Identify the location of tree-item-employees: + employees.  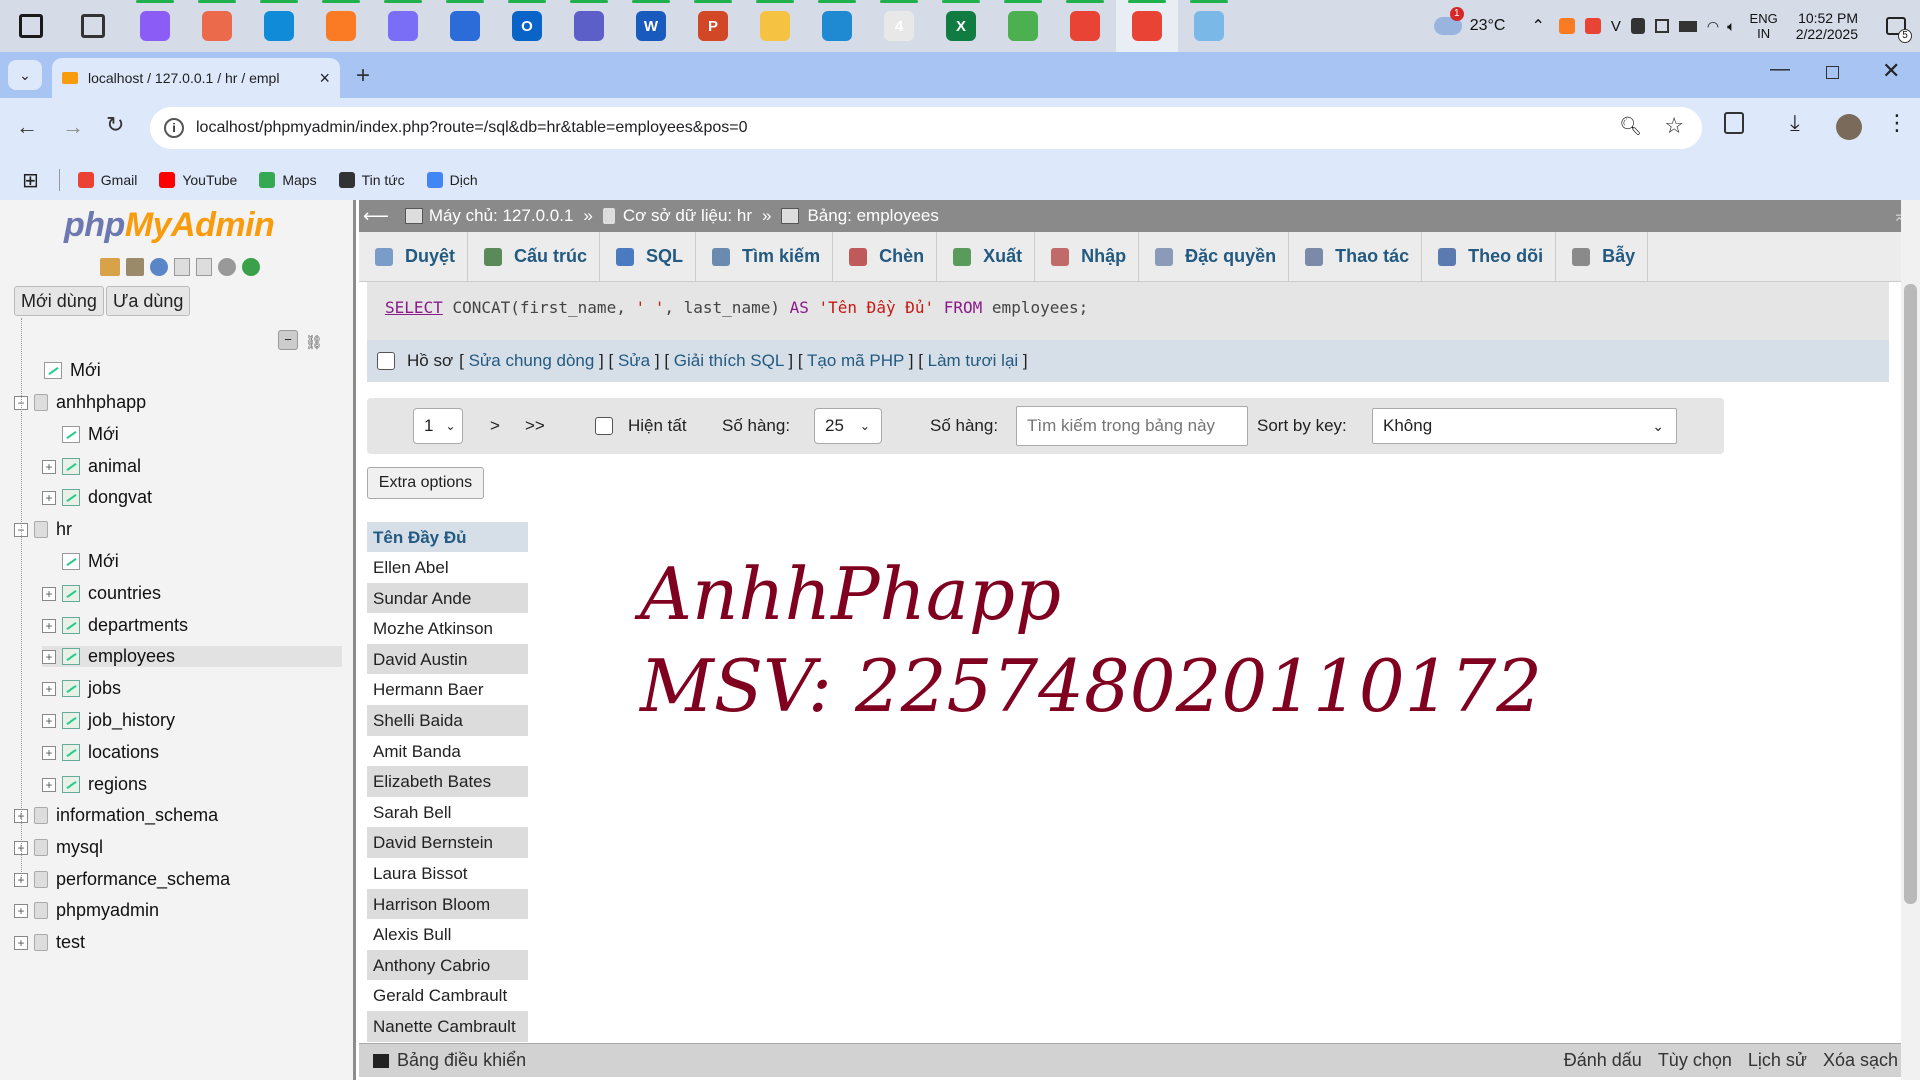
(192, 656).